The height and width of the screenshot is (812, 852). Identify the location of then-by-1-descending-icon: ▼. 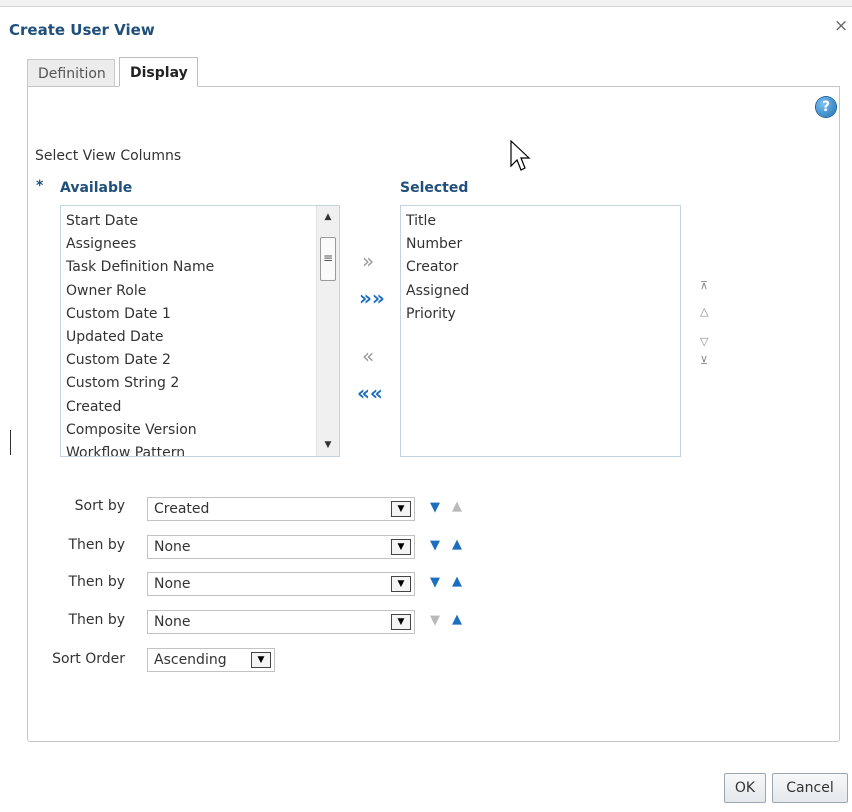
(435, 546).